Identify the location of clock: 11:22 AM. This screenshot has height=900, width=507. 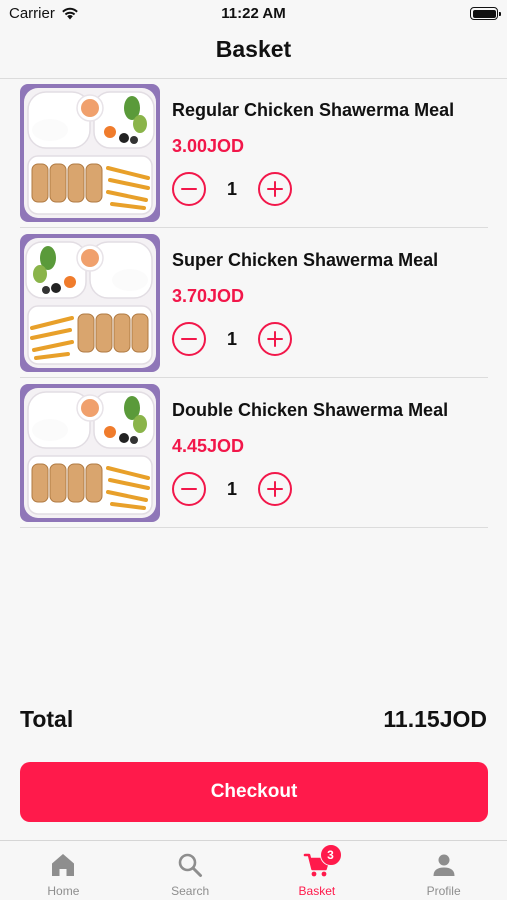
(253, 13).